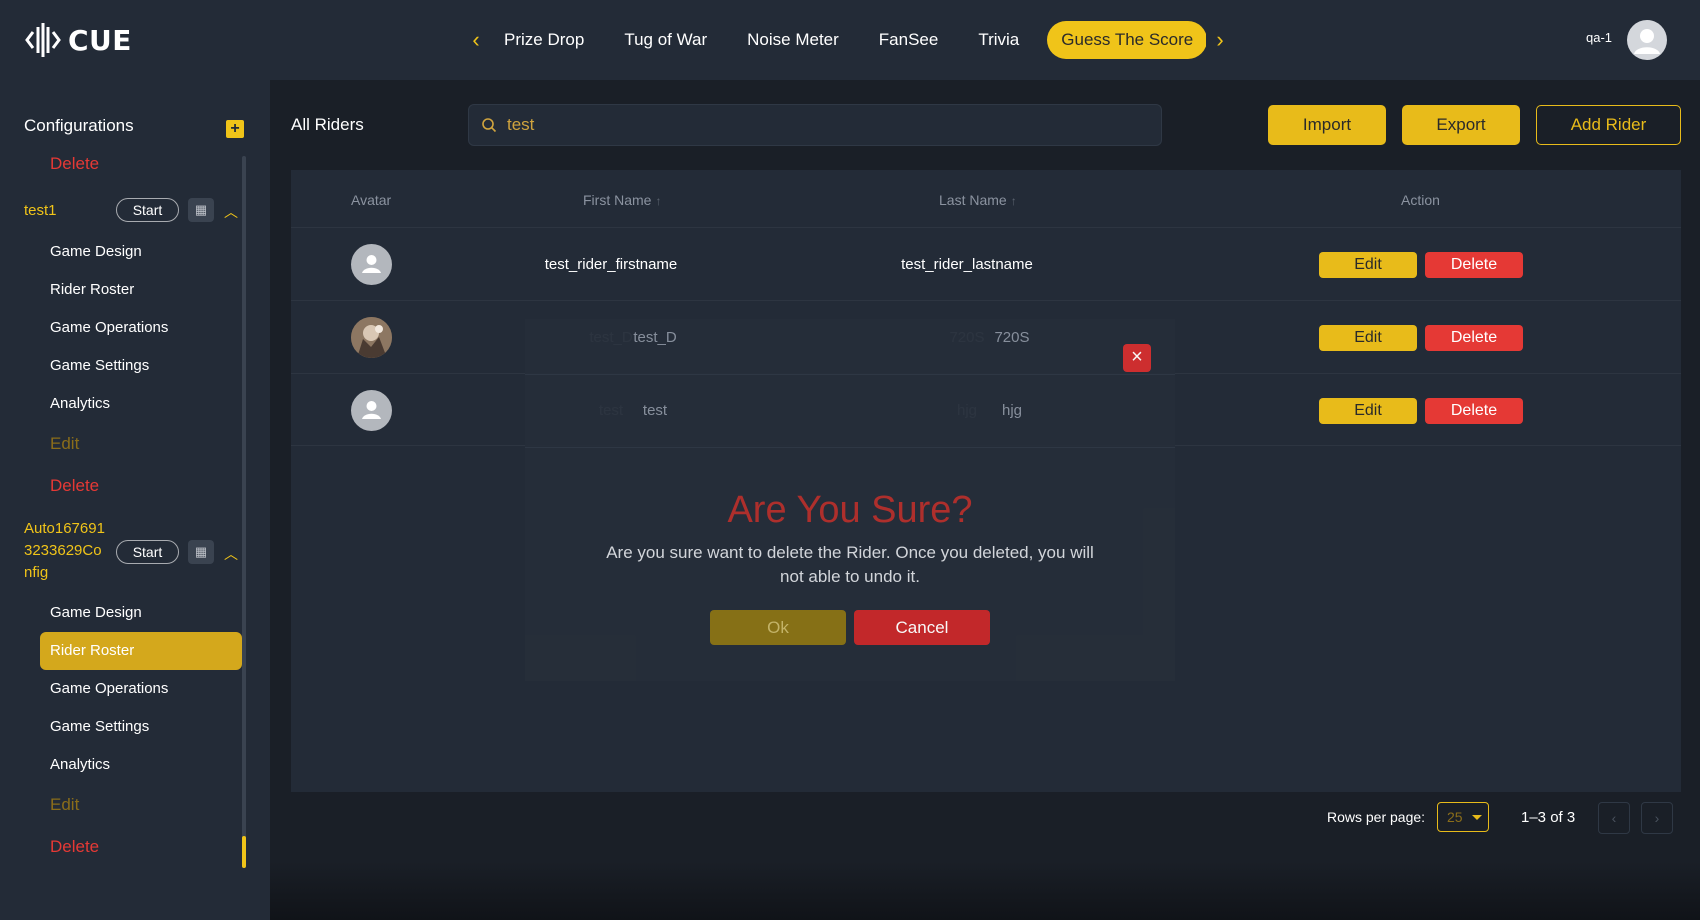  I want to click on modal-title: Are You Sure?, so click(850, 510).